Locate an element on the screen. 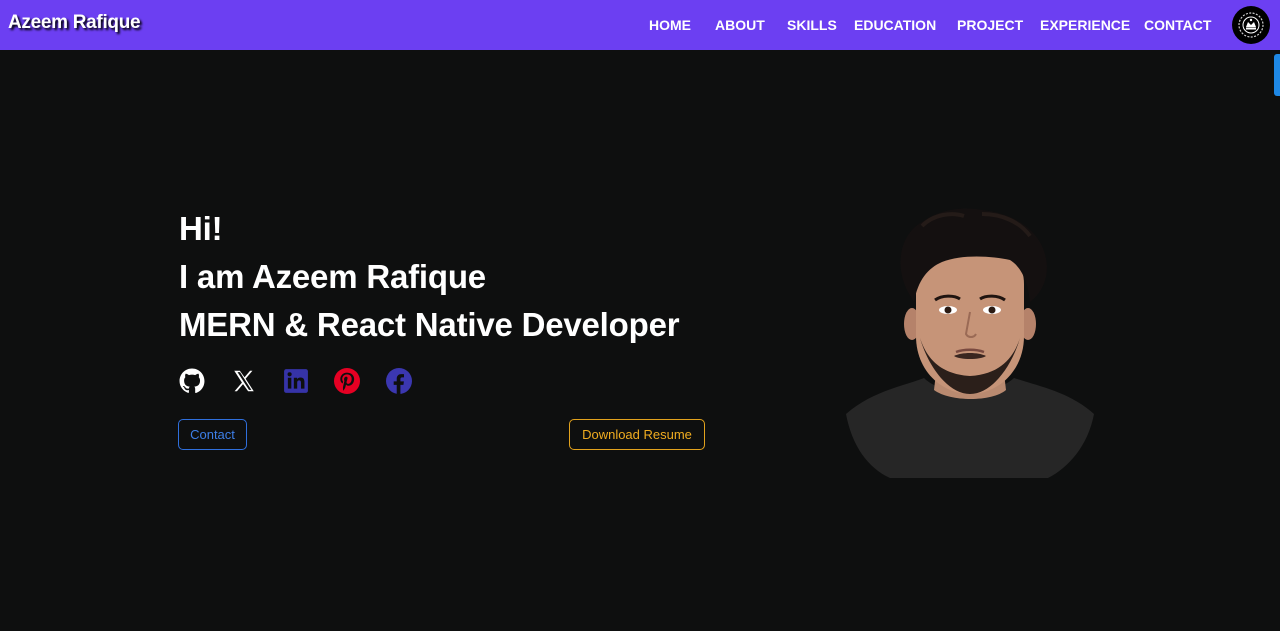  emblem-icon is located at coordinates (1251, 25).